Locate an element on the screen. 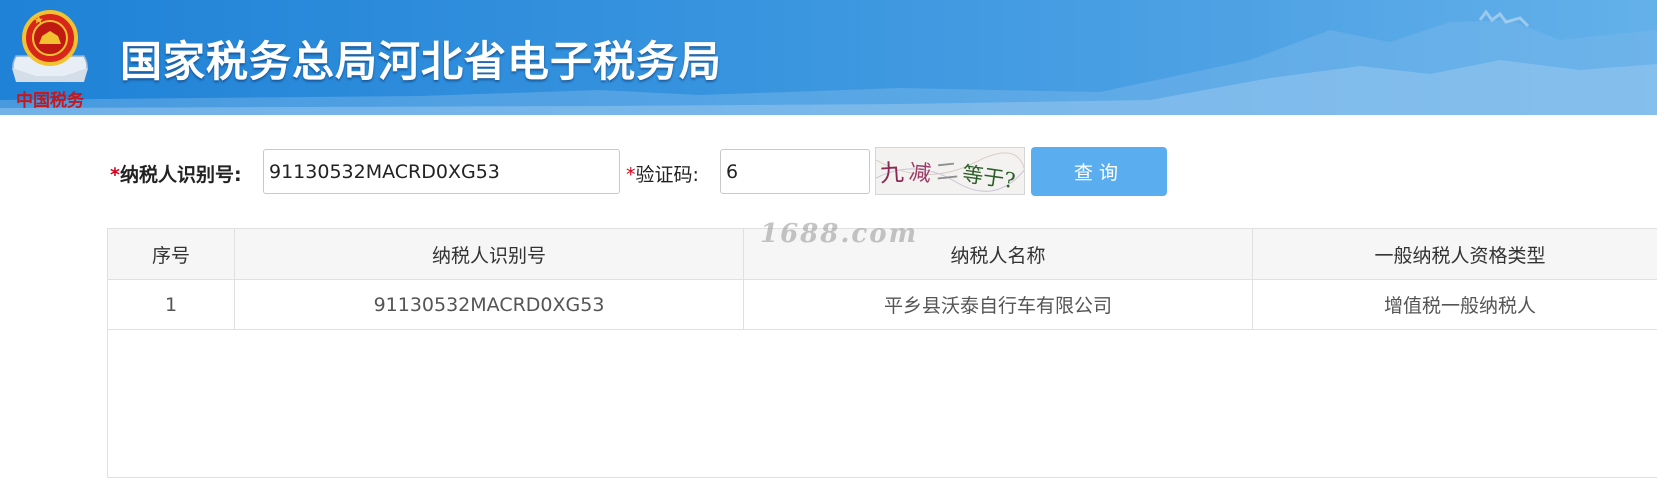 The image size is (1657, 478). captcha-char-3: 二 is located at coordinates (947, 172).